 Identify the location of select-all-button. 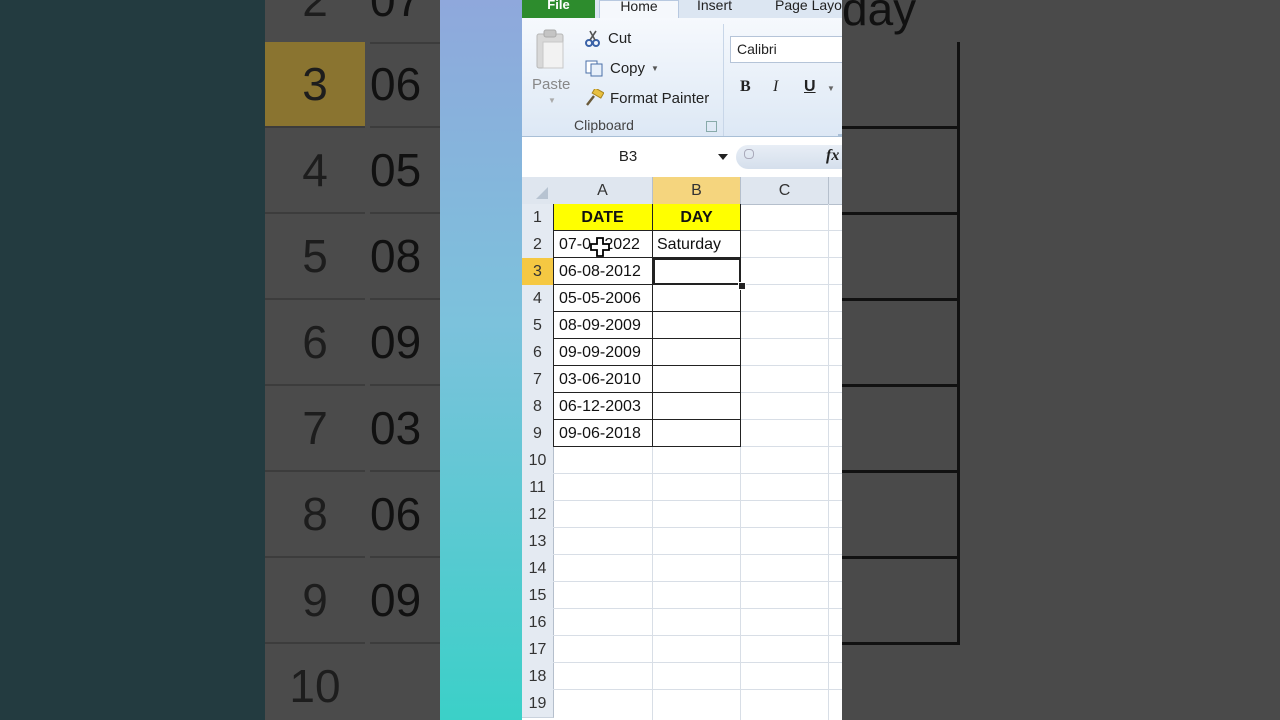
(538, 191).